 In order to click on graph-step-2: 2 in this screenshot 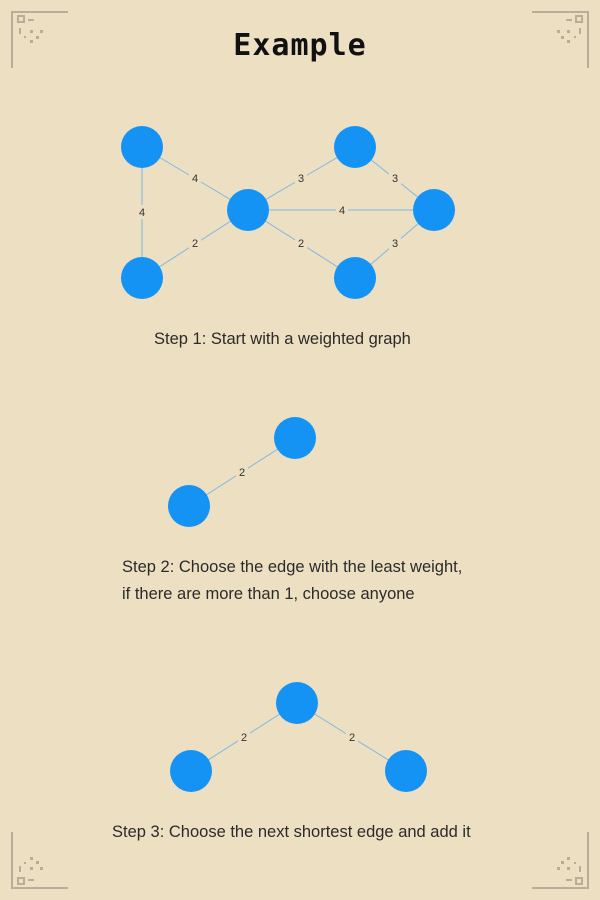, I will do `click(242, 472)`.